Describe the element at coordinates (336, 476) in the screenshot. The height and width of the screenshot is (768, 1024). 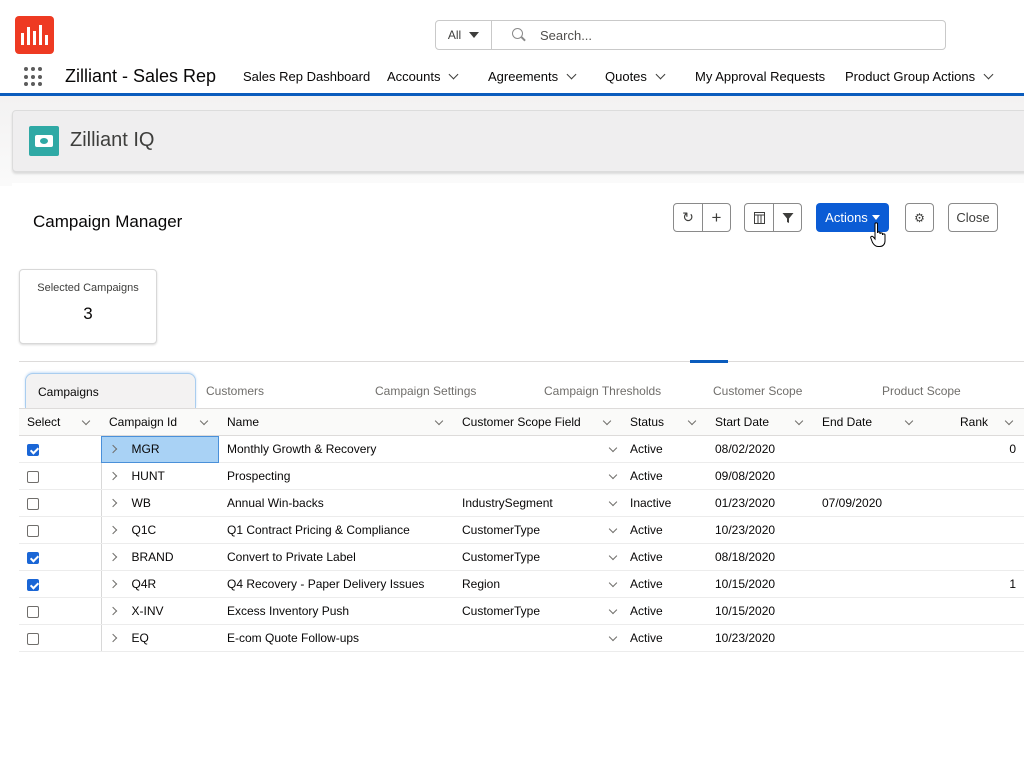
I see `campaign-name-cell: Prospecting` at that location.